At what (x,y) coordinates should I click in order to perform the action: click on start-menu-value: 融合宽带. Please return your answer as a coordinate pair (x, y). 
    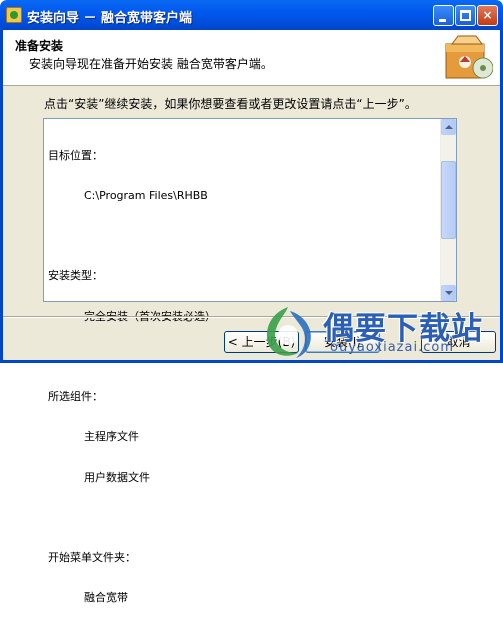
    Looking at the image, I should click on (106, 598).